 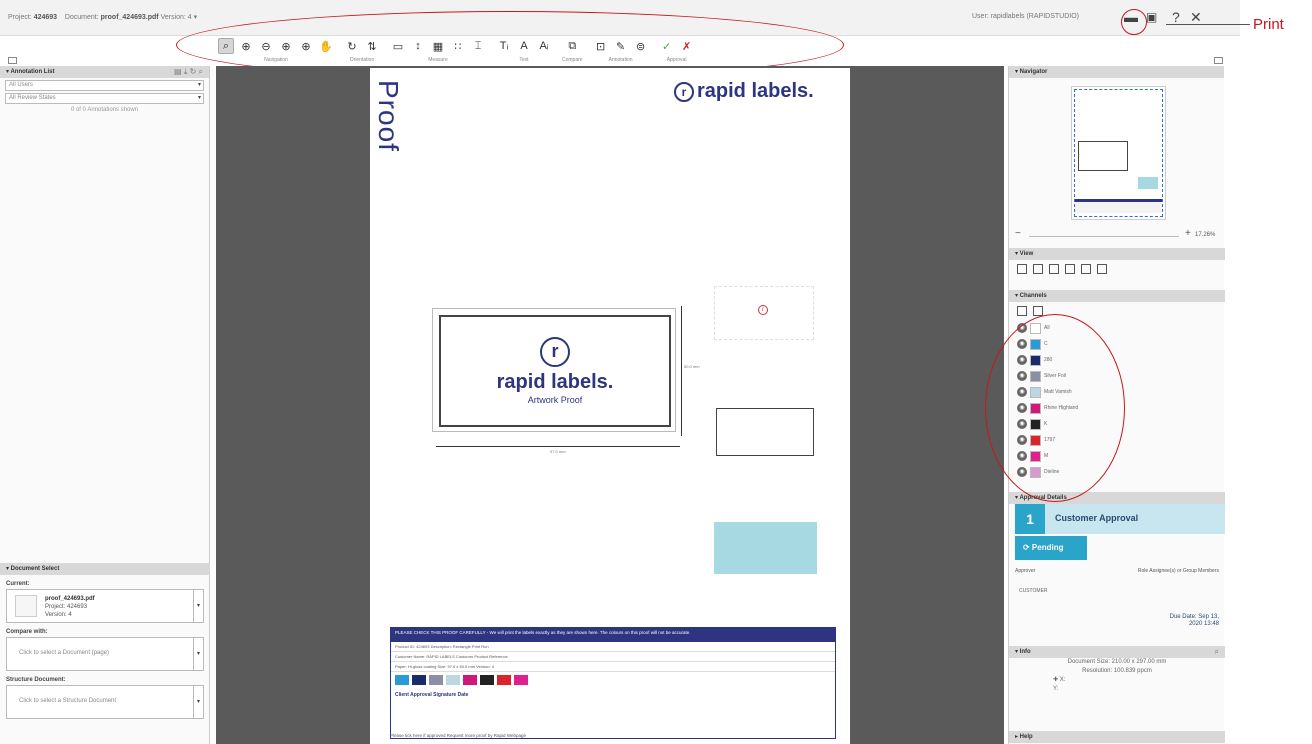 What do you see at coordinates (1118, 153) in the screenshot?
I see `navigator-thumbnail` at bounding box center [1118, 153].